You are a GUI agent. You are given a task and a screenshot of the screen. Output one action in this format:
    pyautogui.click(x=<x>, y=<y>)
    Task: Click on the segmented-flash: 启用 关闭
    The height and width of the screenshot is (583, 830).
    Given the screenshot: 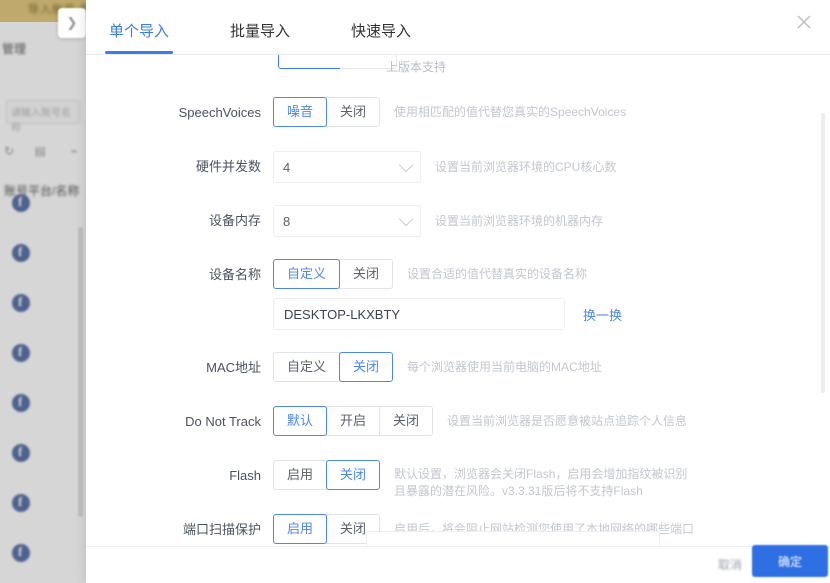 What is the action you would take?
    pyautogui.click(x=327, y=475)
    